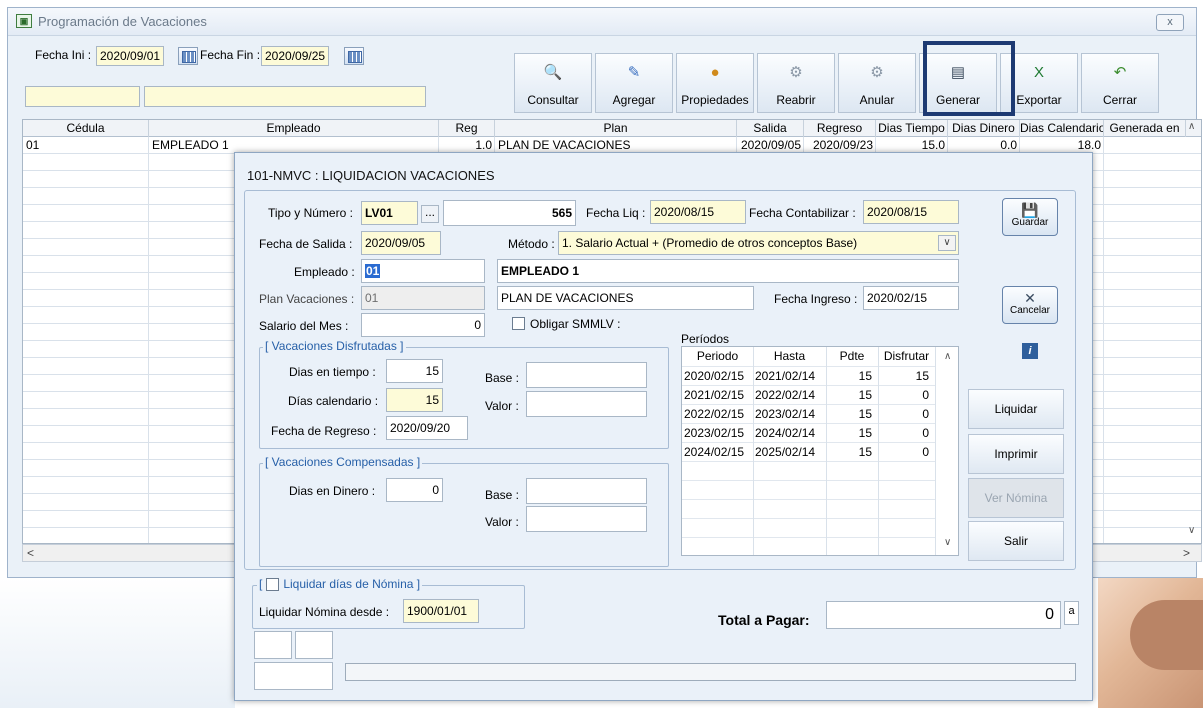 The height and width of the screenshot is (708, 1203). I want to click on guardar-button: 💾 Guardar, so click(1030, 217).